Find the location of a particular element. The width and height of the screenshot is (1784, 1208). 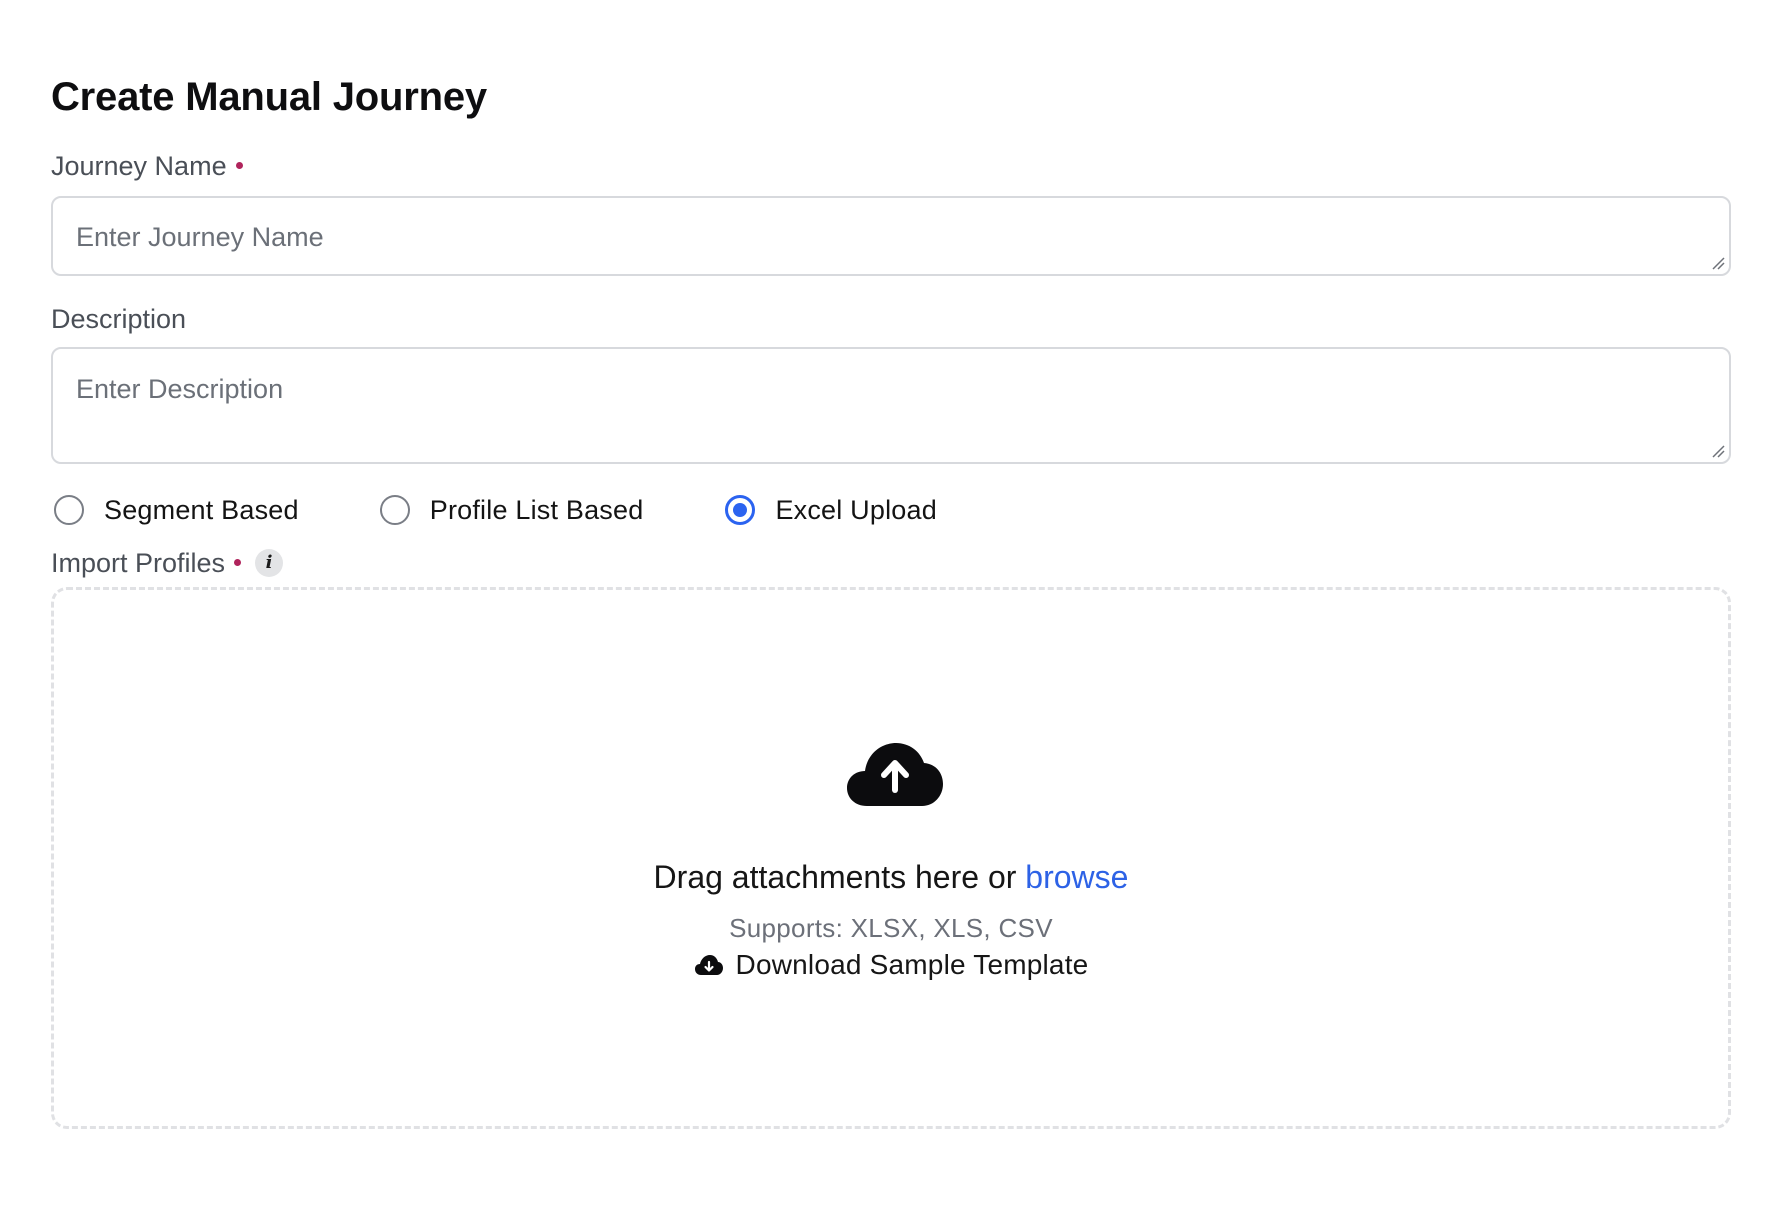

supported-formats-text: Supports: XLSX, XLS, CSV is located at coordinates (891, 928).